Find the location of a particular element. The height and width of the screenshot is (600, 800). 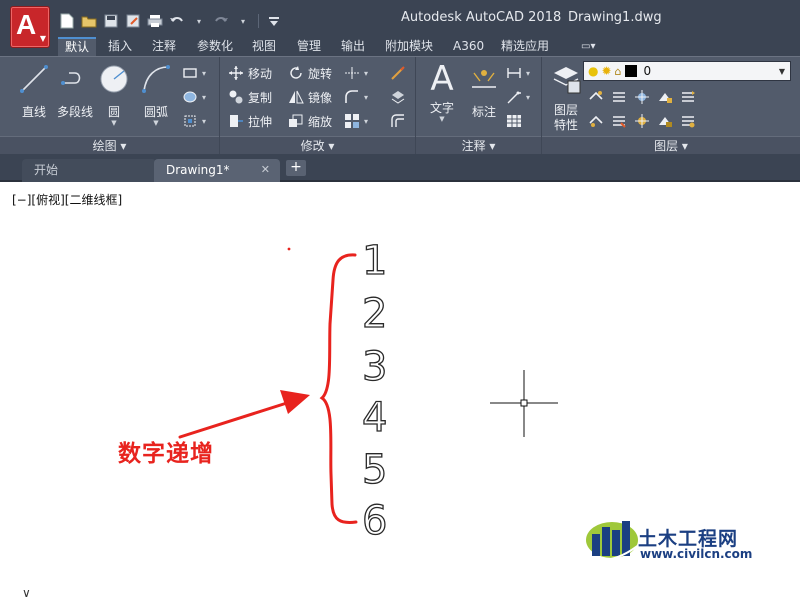

leader-button: ▾ is located at coordinates (518, 97).